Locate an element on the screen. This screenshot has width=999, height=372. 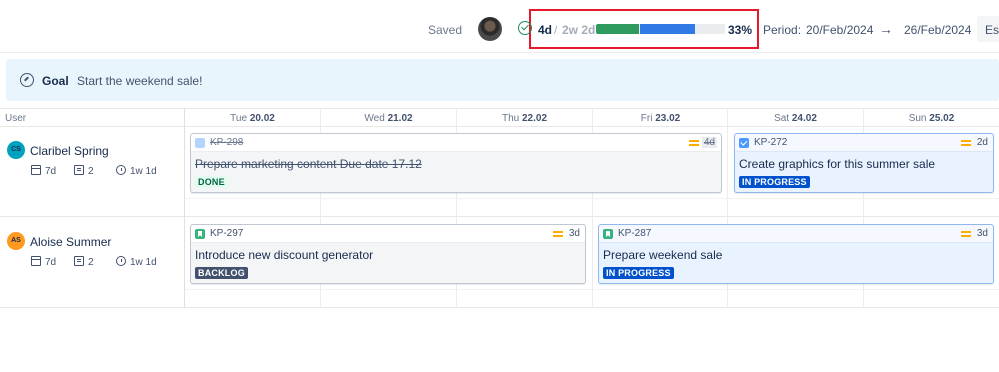
user-avatar: AS is located at coordinates (16, 241).